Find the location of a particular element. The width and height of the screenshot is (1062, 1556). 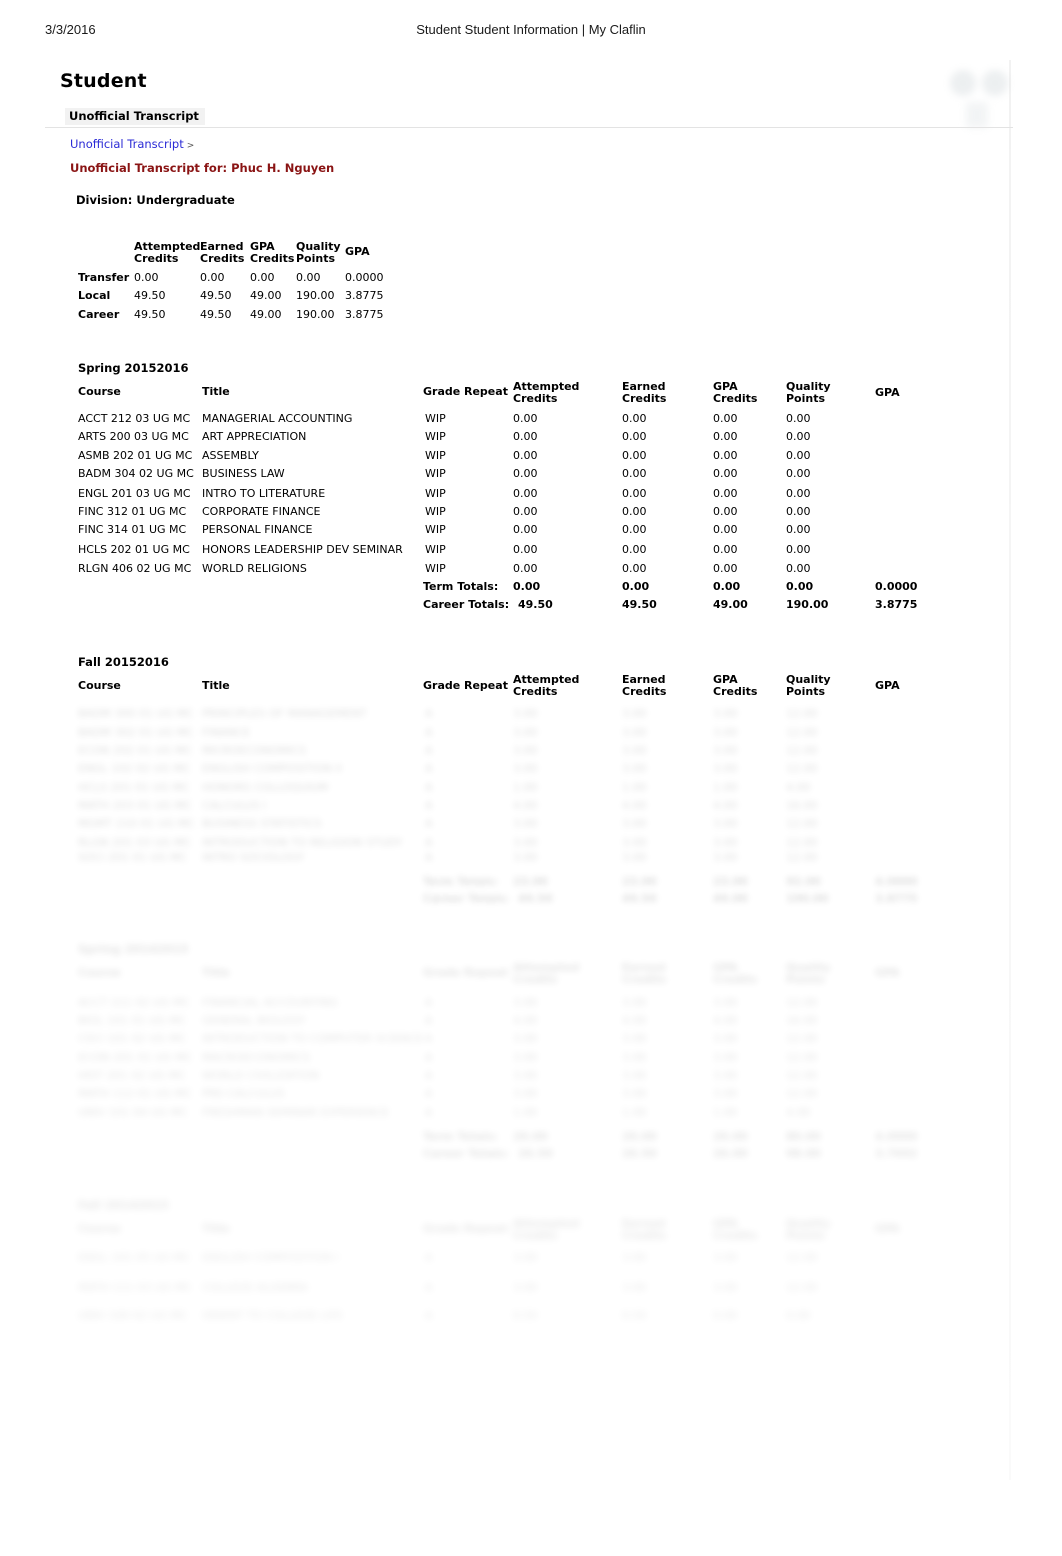

term-totals-gpa: 0.0000 is located at coordinates (896, 586).